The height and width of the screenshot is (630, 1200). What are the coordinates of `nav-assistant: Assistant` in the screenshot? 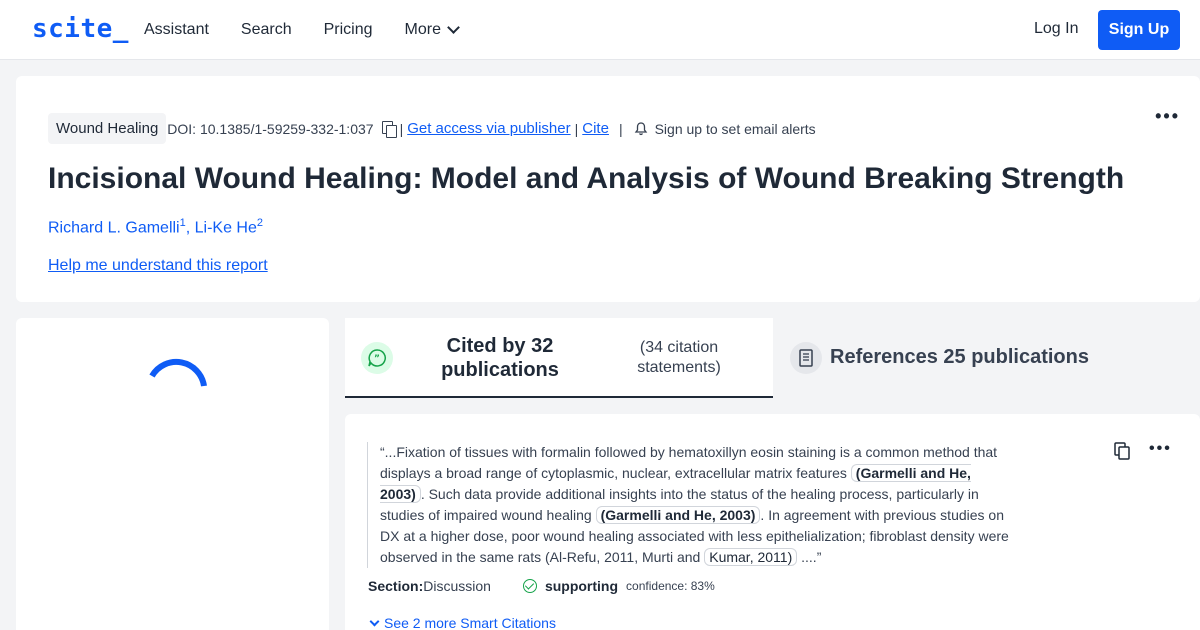 It's located at (176, 30).